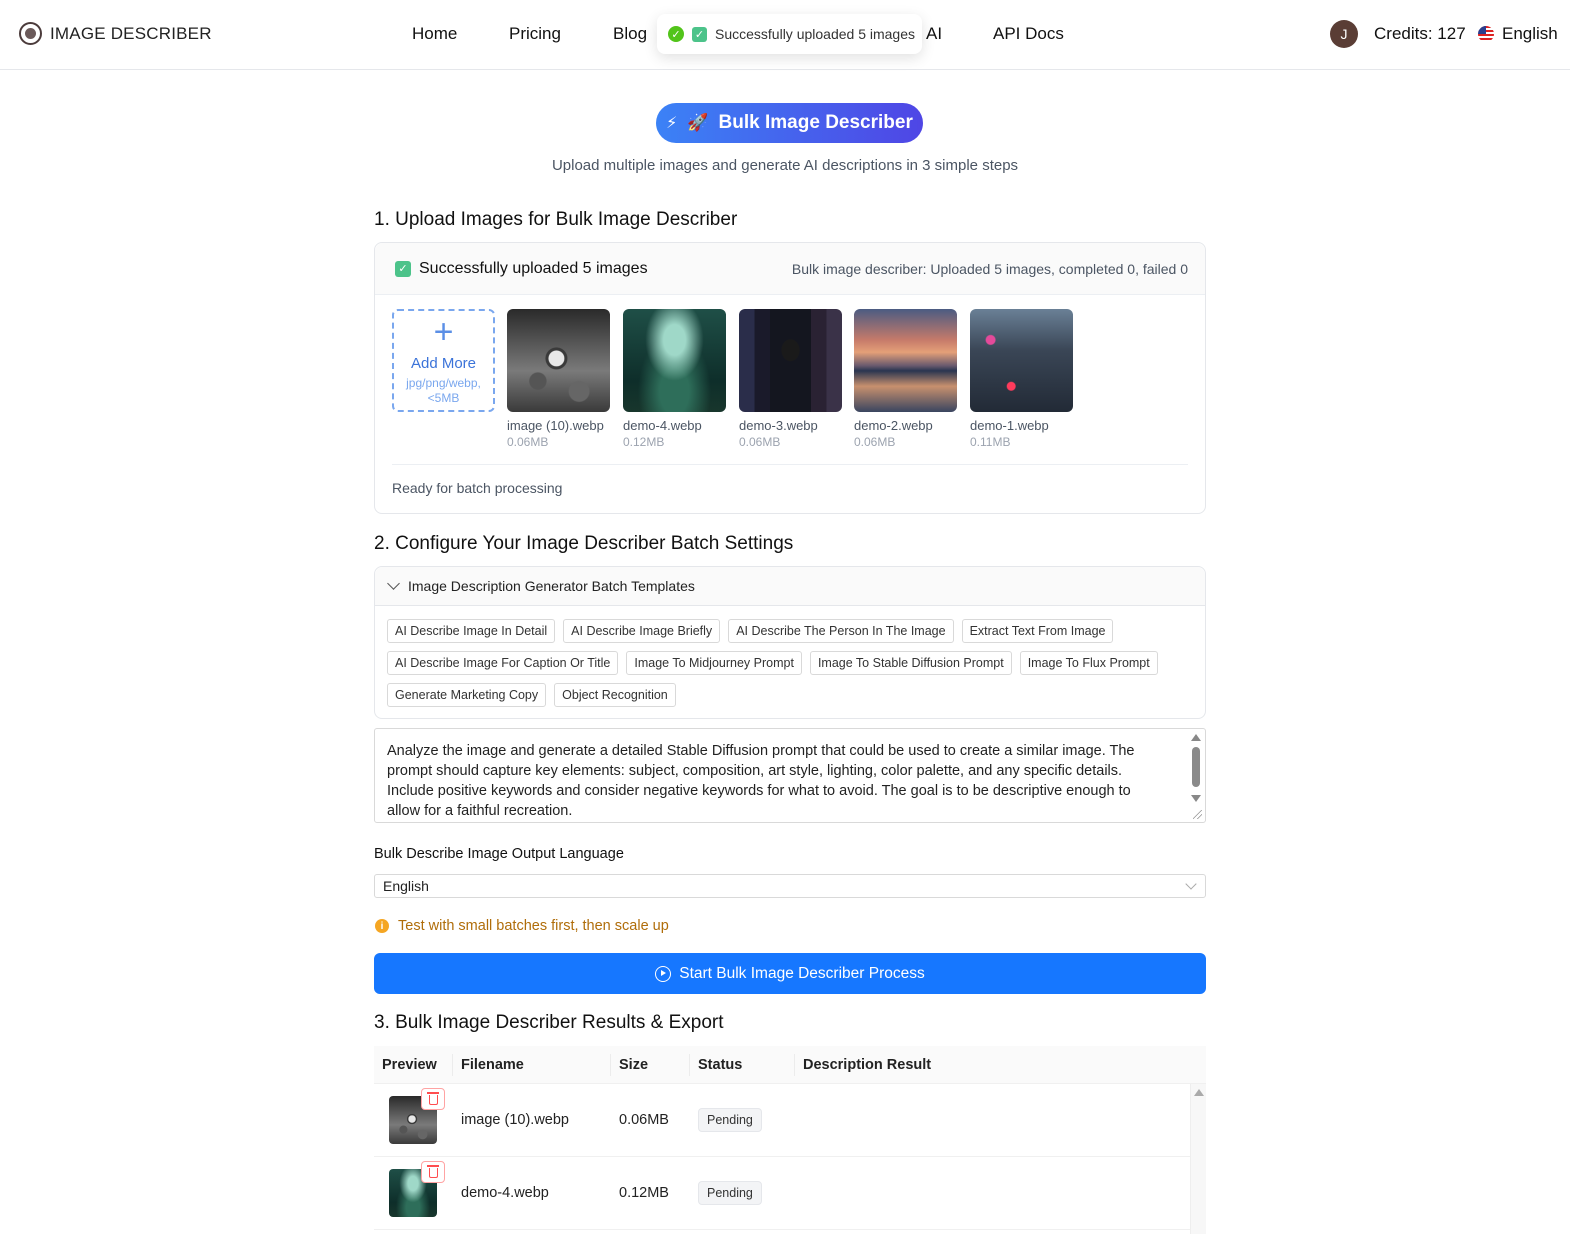 Image resolution: width=1570 pixels, height=1234 pixels. I want to click on output-language-select: English, so click(790, 886).